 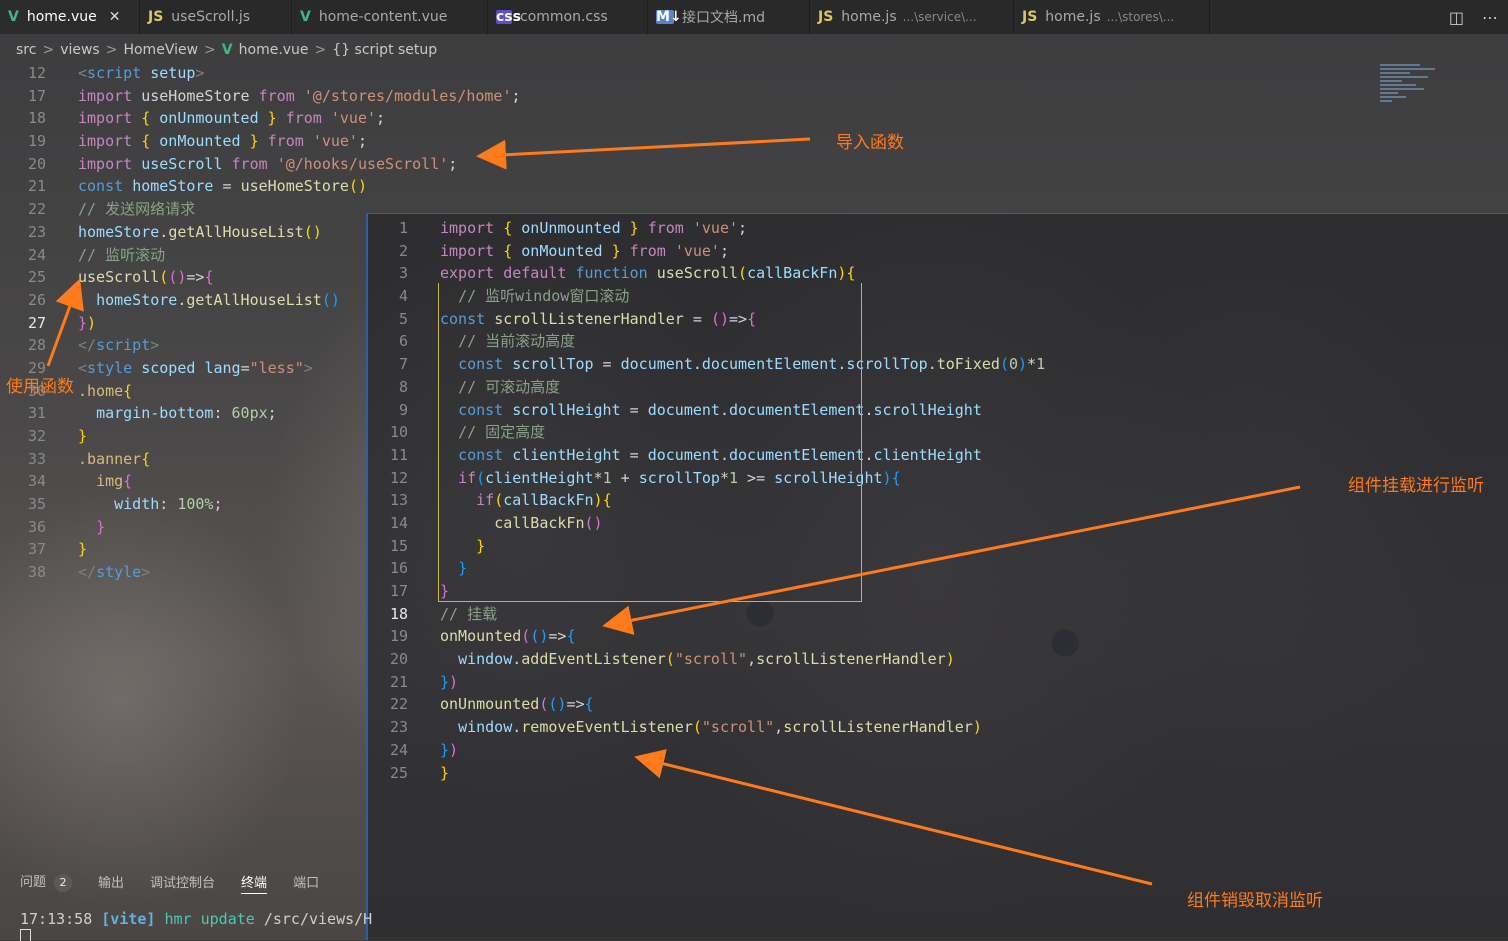 I want to click on annotation-mount: 组件挂载进行监听, so click(x=1416, y=486).